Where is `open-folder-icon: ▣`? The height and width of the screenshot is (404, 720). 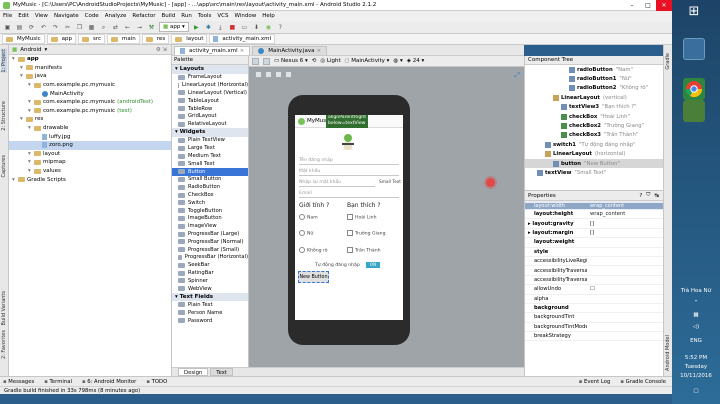
open-folder-icon: ▣ is located at coordinates (7, 27).